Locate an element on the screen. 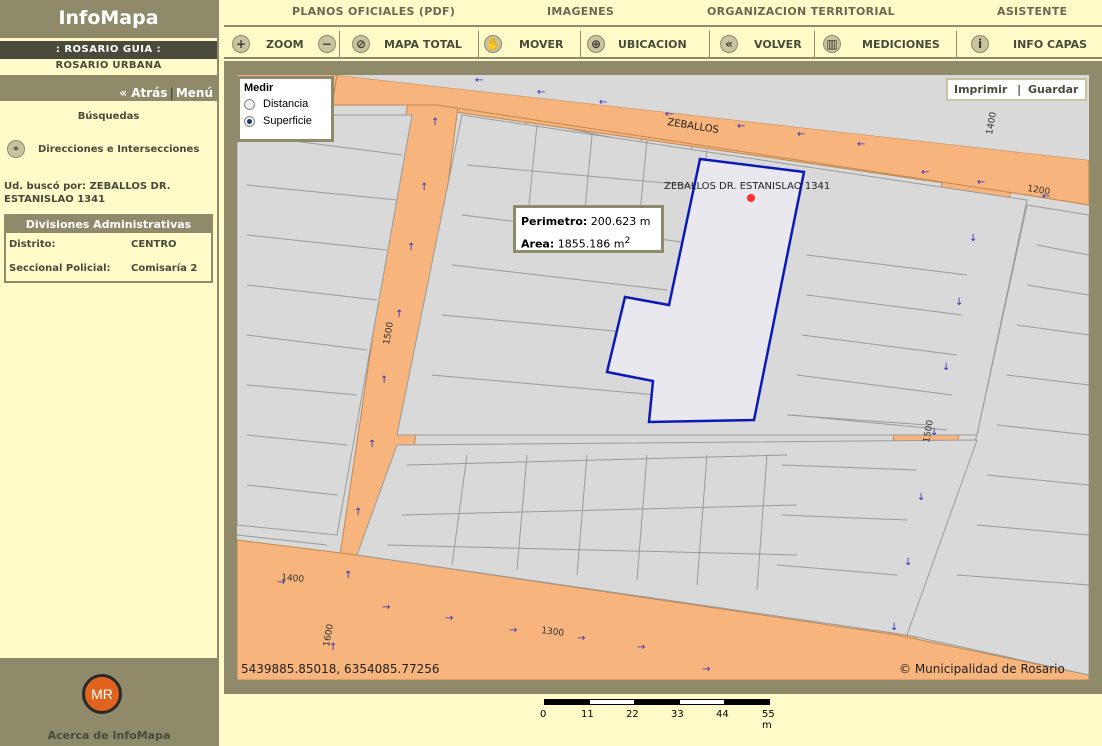 This screenshot has height=746, width=1102. measurements-button: ▥ MEDICIONES is located at coordinates (881, 44).